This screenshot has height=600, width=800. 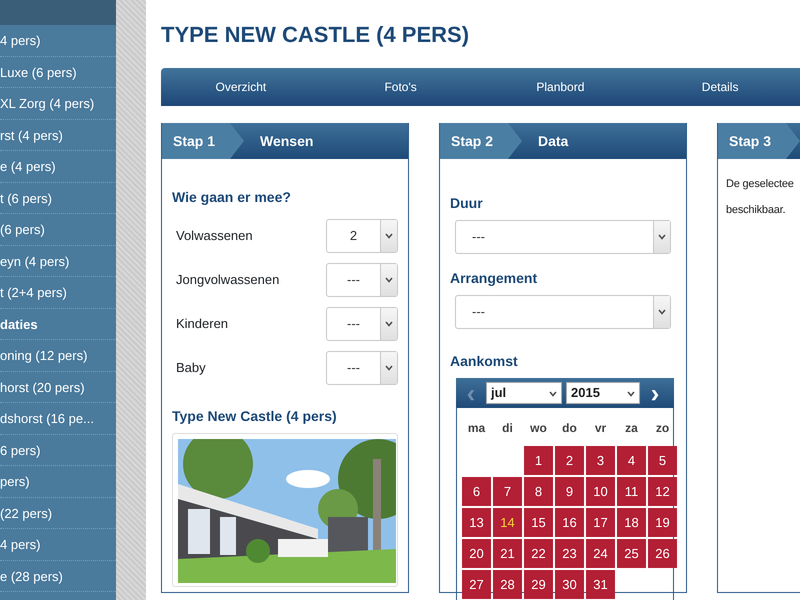 What do you see at coordinates (191, 368) in the screenshot?
I see `field-label: Baby` at bounding box center [191, 368].